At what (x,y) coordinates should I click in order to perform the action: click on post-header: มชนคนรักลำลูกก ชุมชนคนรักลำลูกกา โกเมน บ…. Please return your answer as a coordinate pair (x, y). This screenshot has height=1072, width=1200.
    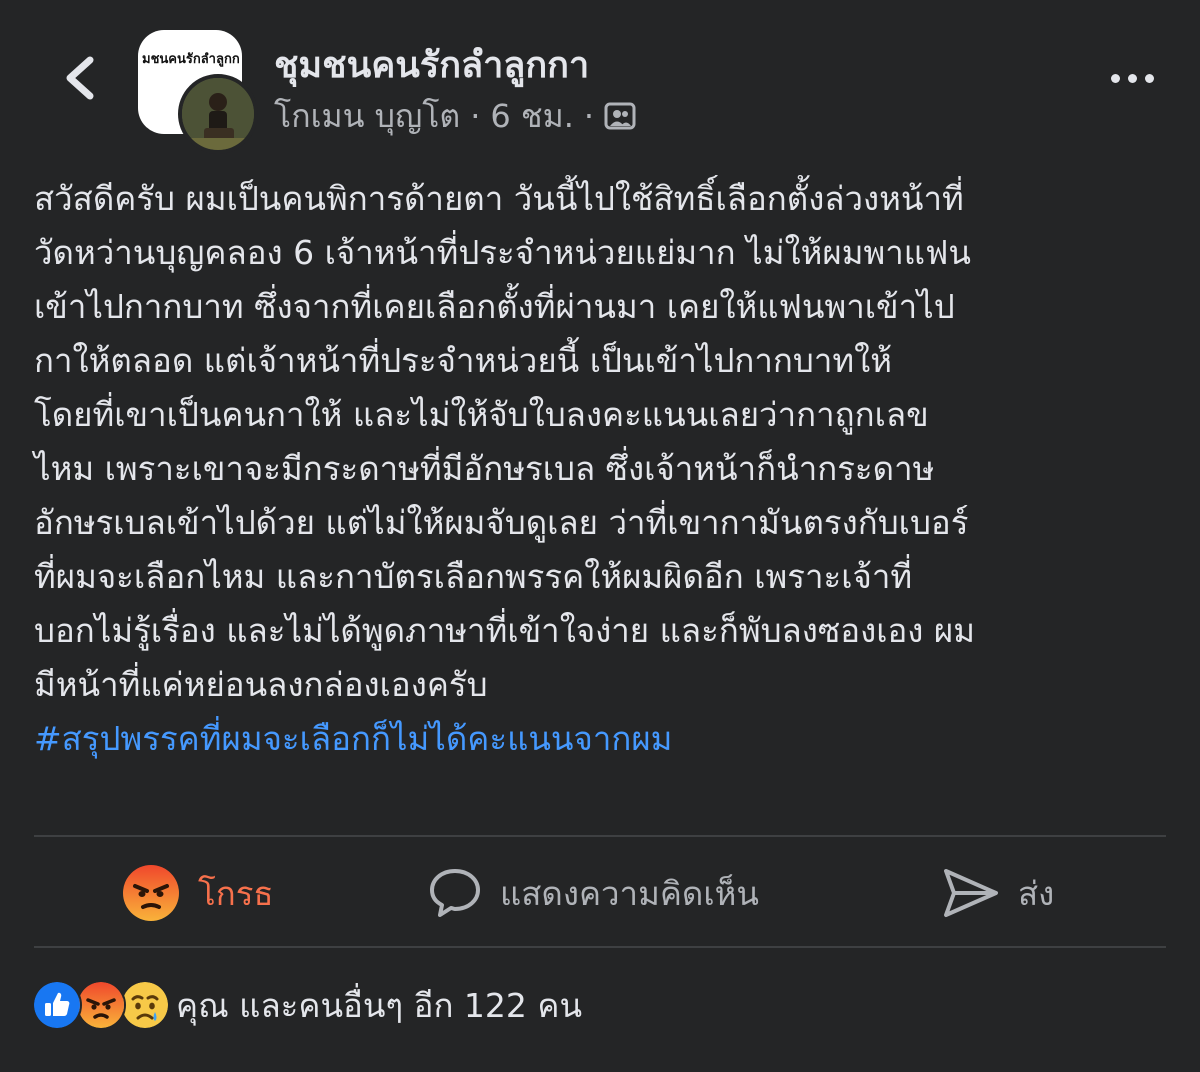
    Looking at the image, I should click on (600, 80).